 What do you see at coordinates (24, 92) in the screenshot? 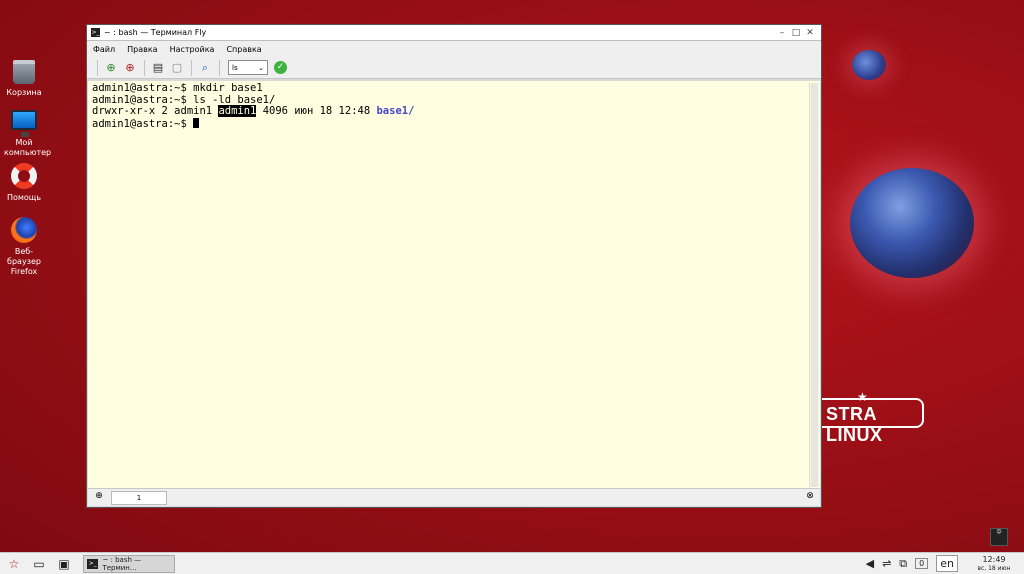
I see `desktop-icon-label: Корзина` at bounding box center [24, 92].